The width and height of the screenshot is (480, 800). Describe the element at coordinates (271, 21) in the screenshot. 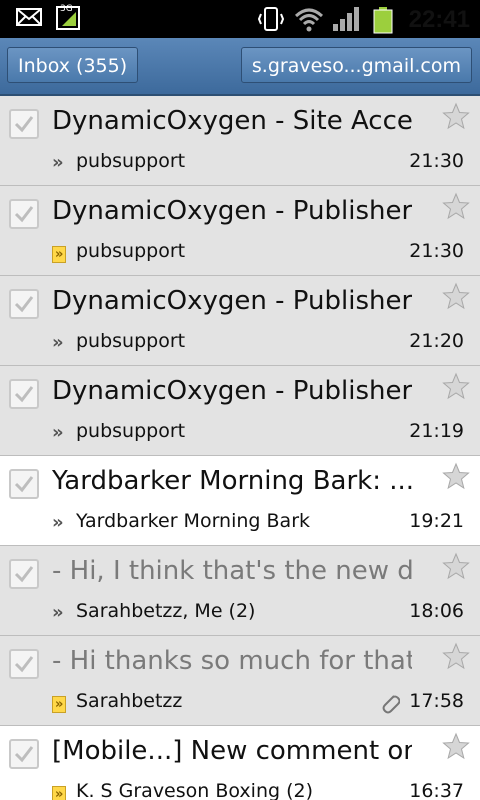

I see `vibrate-icon` at that location.